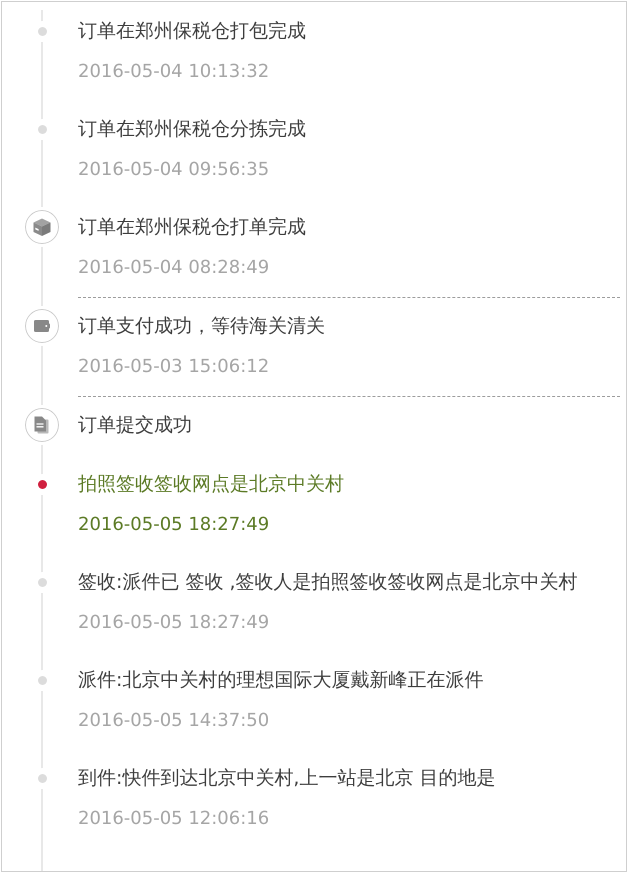  I want to click on event-time: 2016-05-05 14:37:50, so click(174, 721).